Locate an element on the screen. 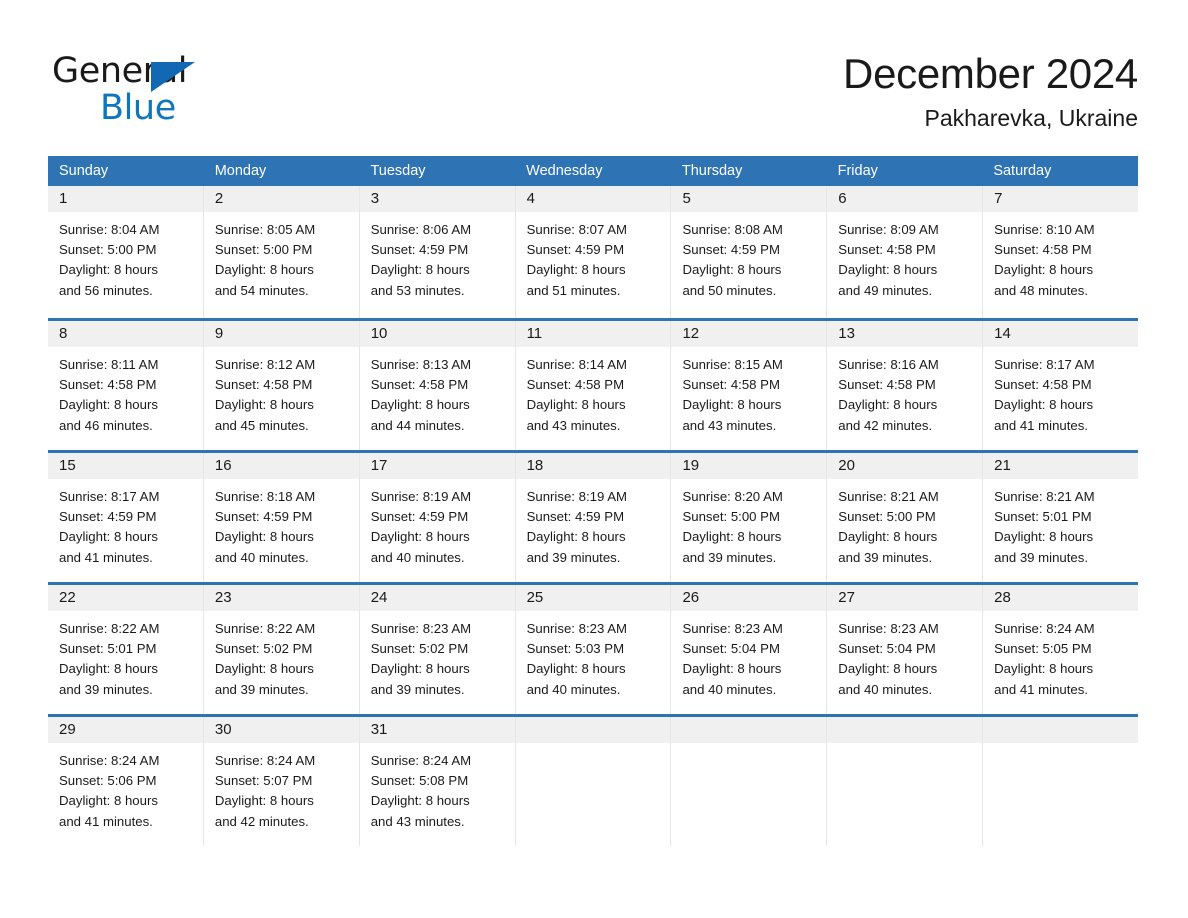 The image size is (1188, 918). day-number: 28 is located at coordinates (1061, 598).